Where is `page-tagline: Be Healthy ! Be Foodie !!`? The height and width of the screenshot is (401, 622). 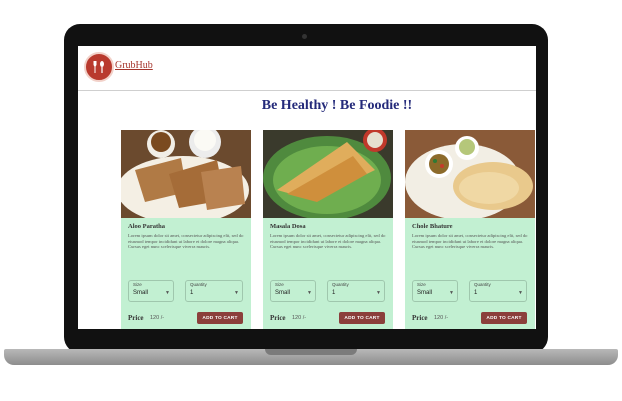 page-tagline: Be Healthy ! Be Foodie !! is located at coordinates (337, 105).